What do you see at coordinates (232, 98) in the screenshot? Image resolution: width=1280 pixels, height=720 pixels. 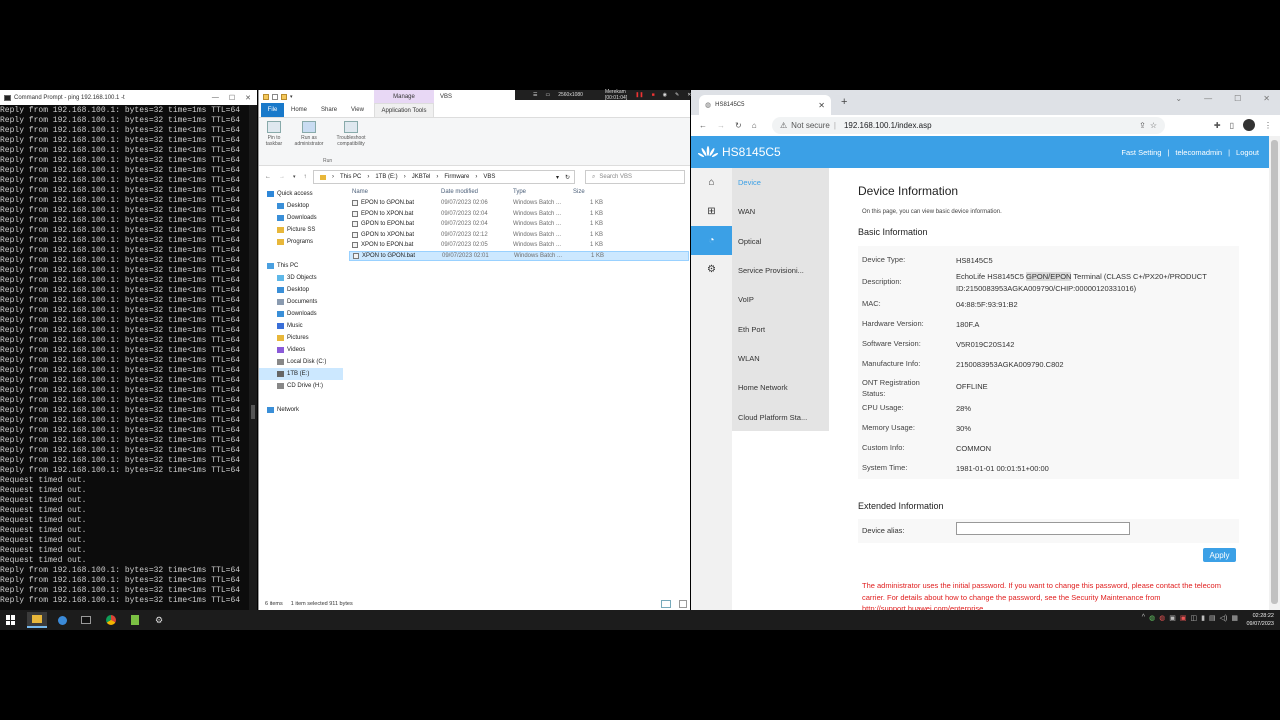 I see `maximize-icon: ☐` at bounding box center [232, 98].